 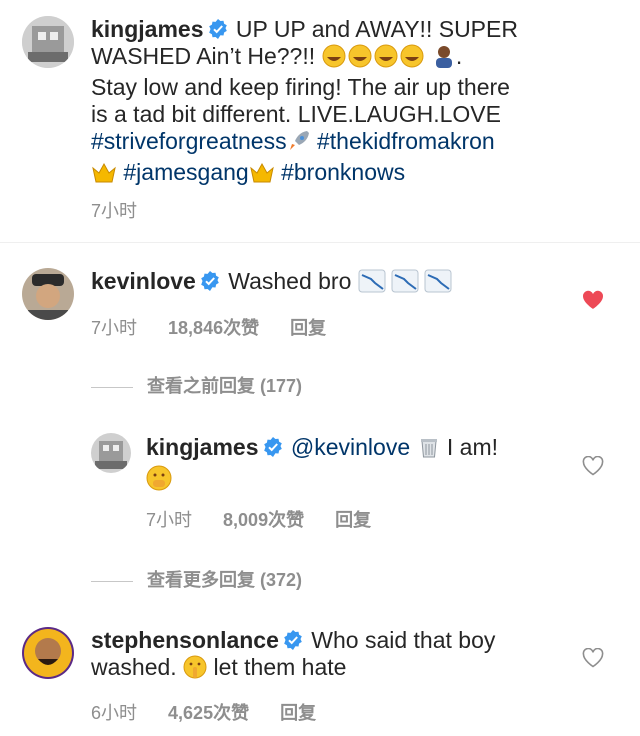 I want to click on comment-avatar-stephensonlance, so click(x=48, y=653).